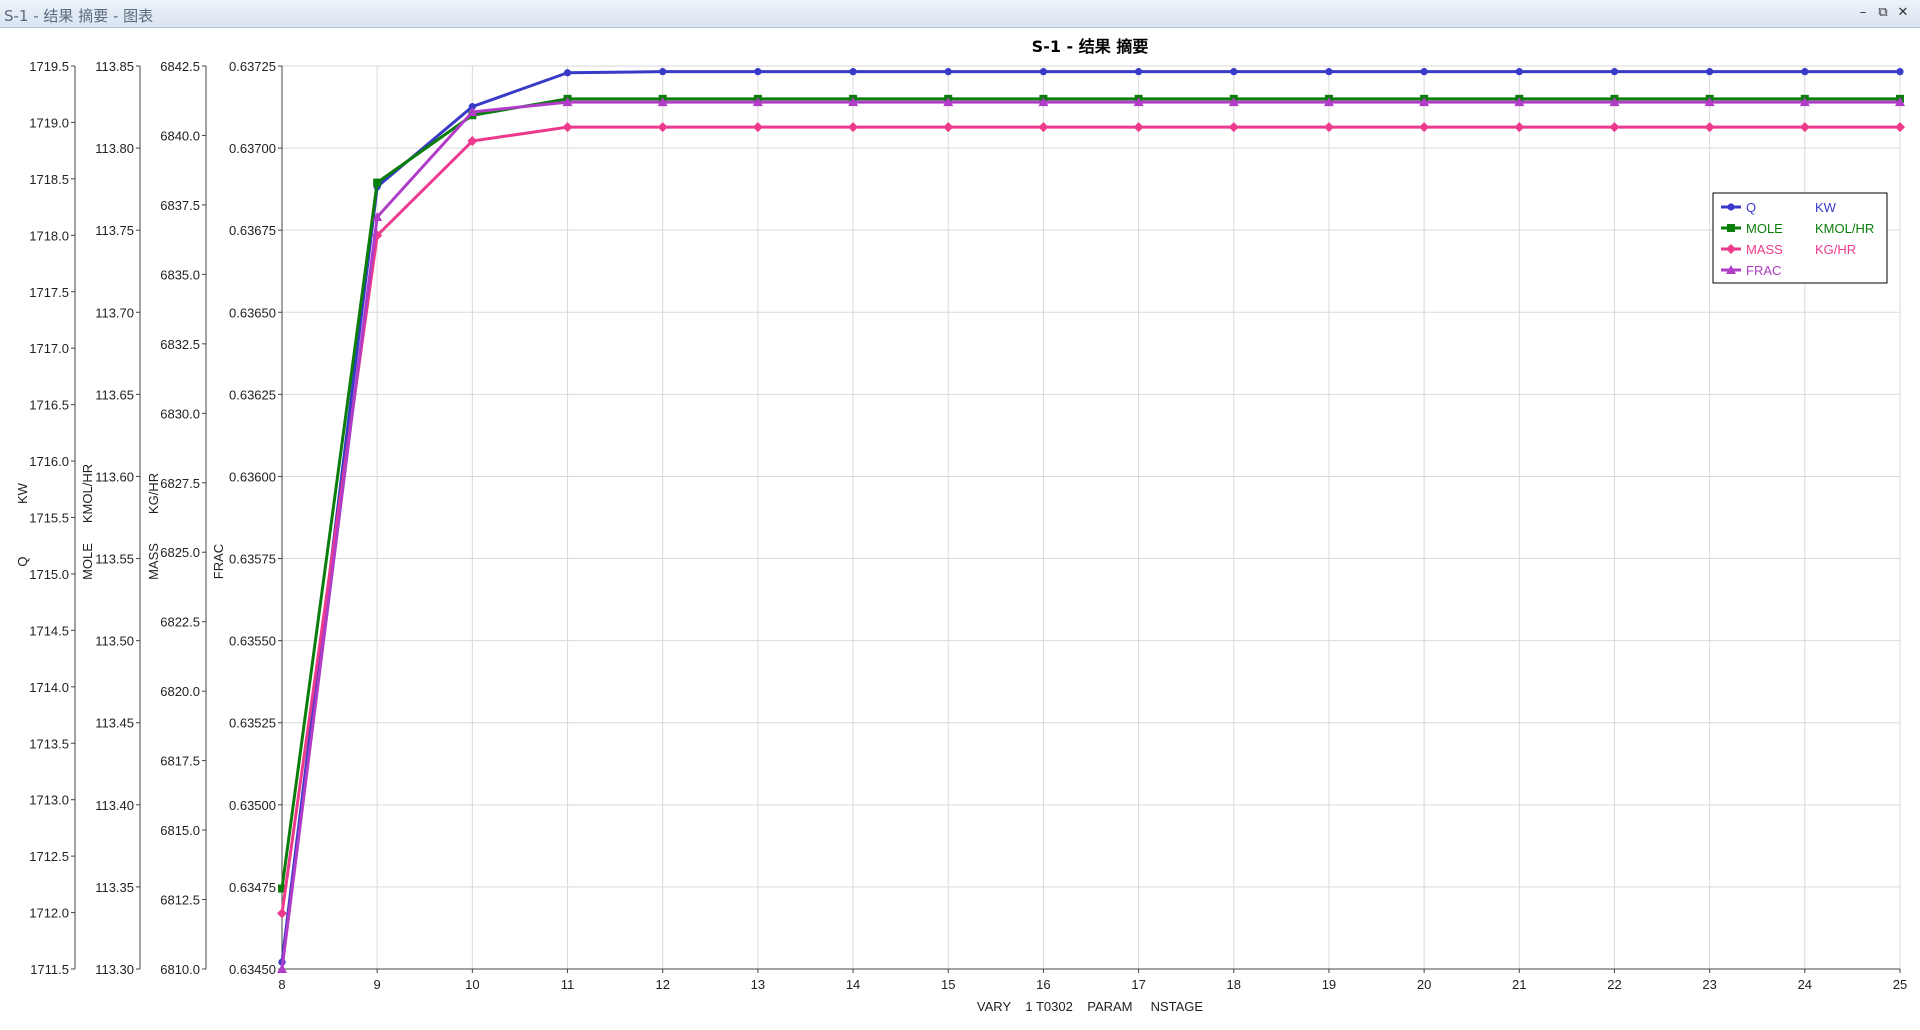  What do you see at coordinates (1764, 228) in the screenshot?
I see `legend-name: MOLE` at bounding box center [1764, 228].